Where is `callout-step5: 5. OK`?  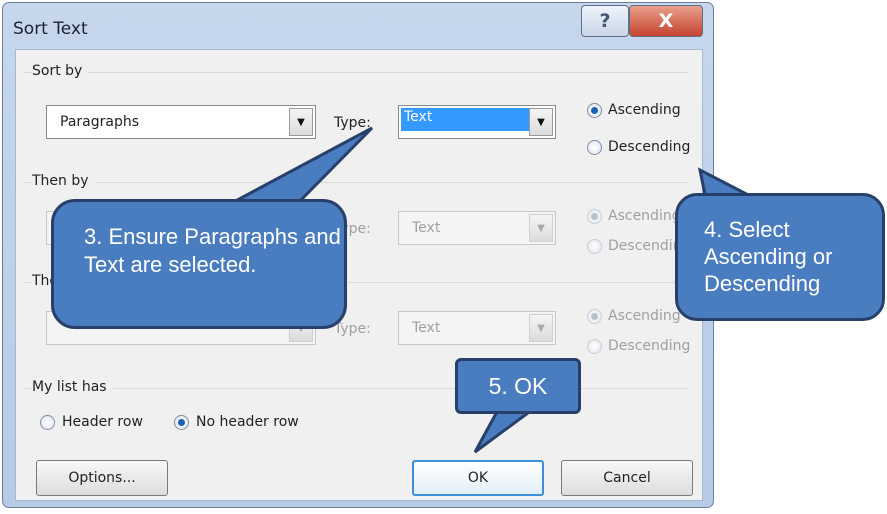
callout-step5: 5. OK is located at coordinates (518, 386).